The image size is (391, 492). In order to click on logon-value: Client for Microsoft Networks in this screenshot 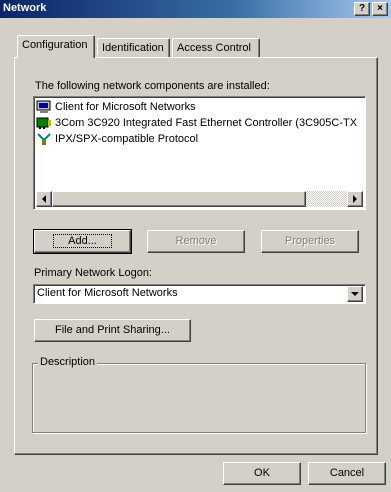, I will do `click(107, 293)`.